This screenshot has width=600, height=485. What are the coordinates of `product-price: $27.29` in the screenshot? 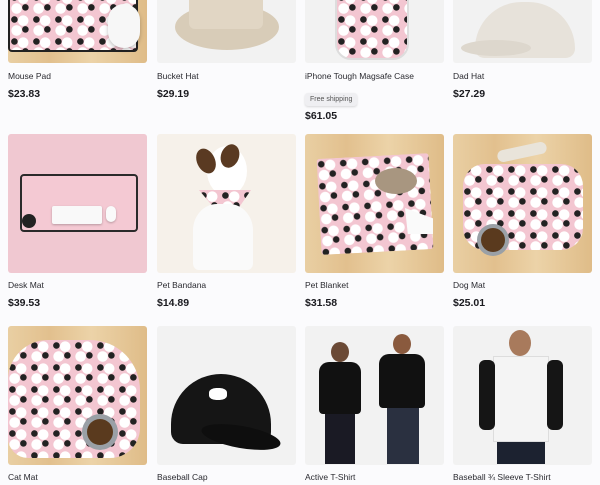 It's located at (469, 94).